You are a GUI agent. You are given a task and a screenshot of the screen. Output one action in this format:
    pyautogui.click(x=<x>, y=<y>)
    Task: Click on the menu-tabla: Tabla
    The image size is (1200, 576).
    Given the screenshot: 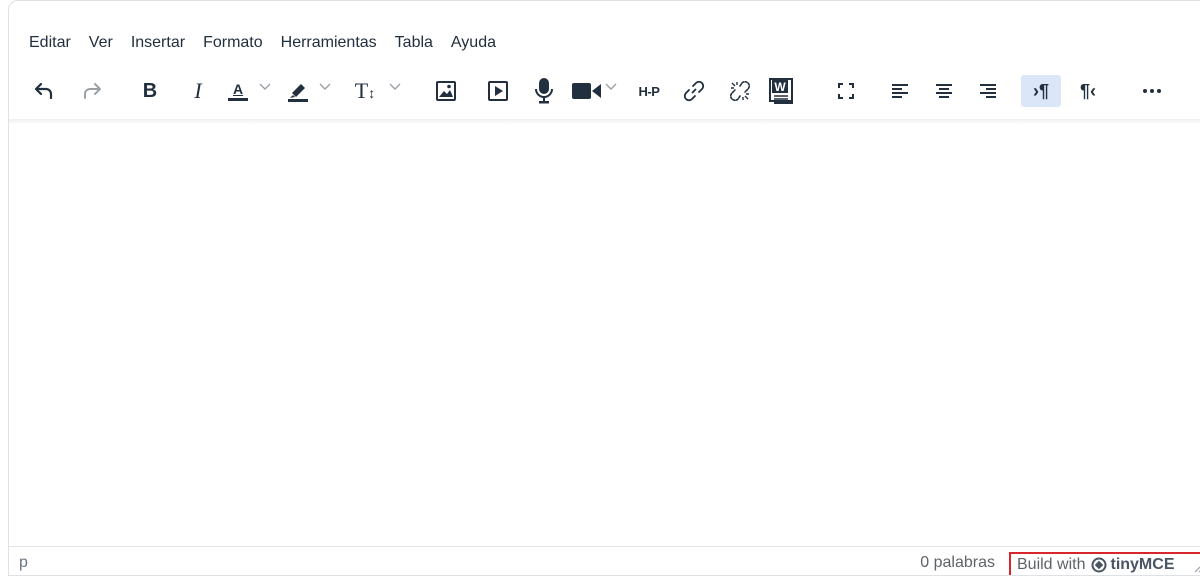 What is the action you would take?
    pyautogui.click(x=414, y=43)
    